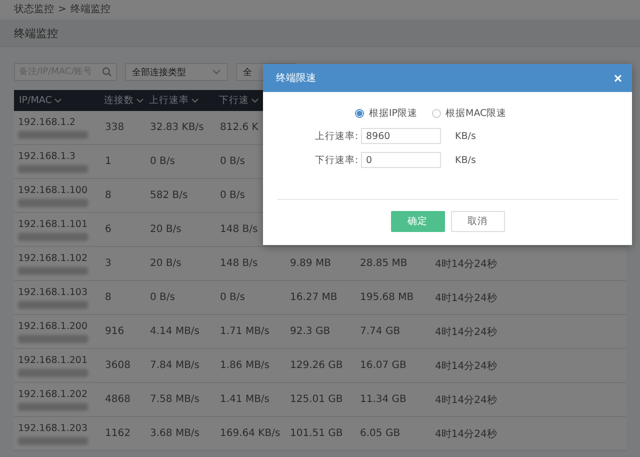 Image resolution: width=640 pixels, height=457 pixels. What do you see at coordinates (310, 331) in the screenshot?
I see `table-cell: 92.3 GB` at bounding box center [310, 331].